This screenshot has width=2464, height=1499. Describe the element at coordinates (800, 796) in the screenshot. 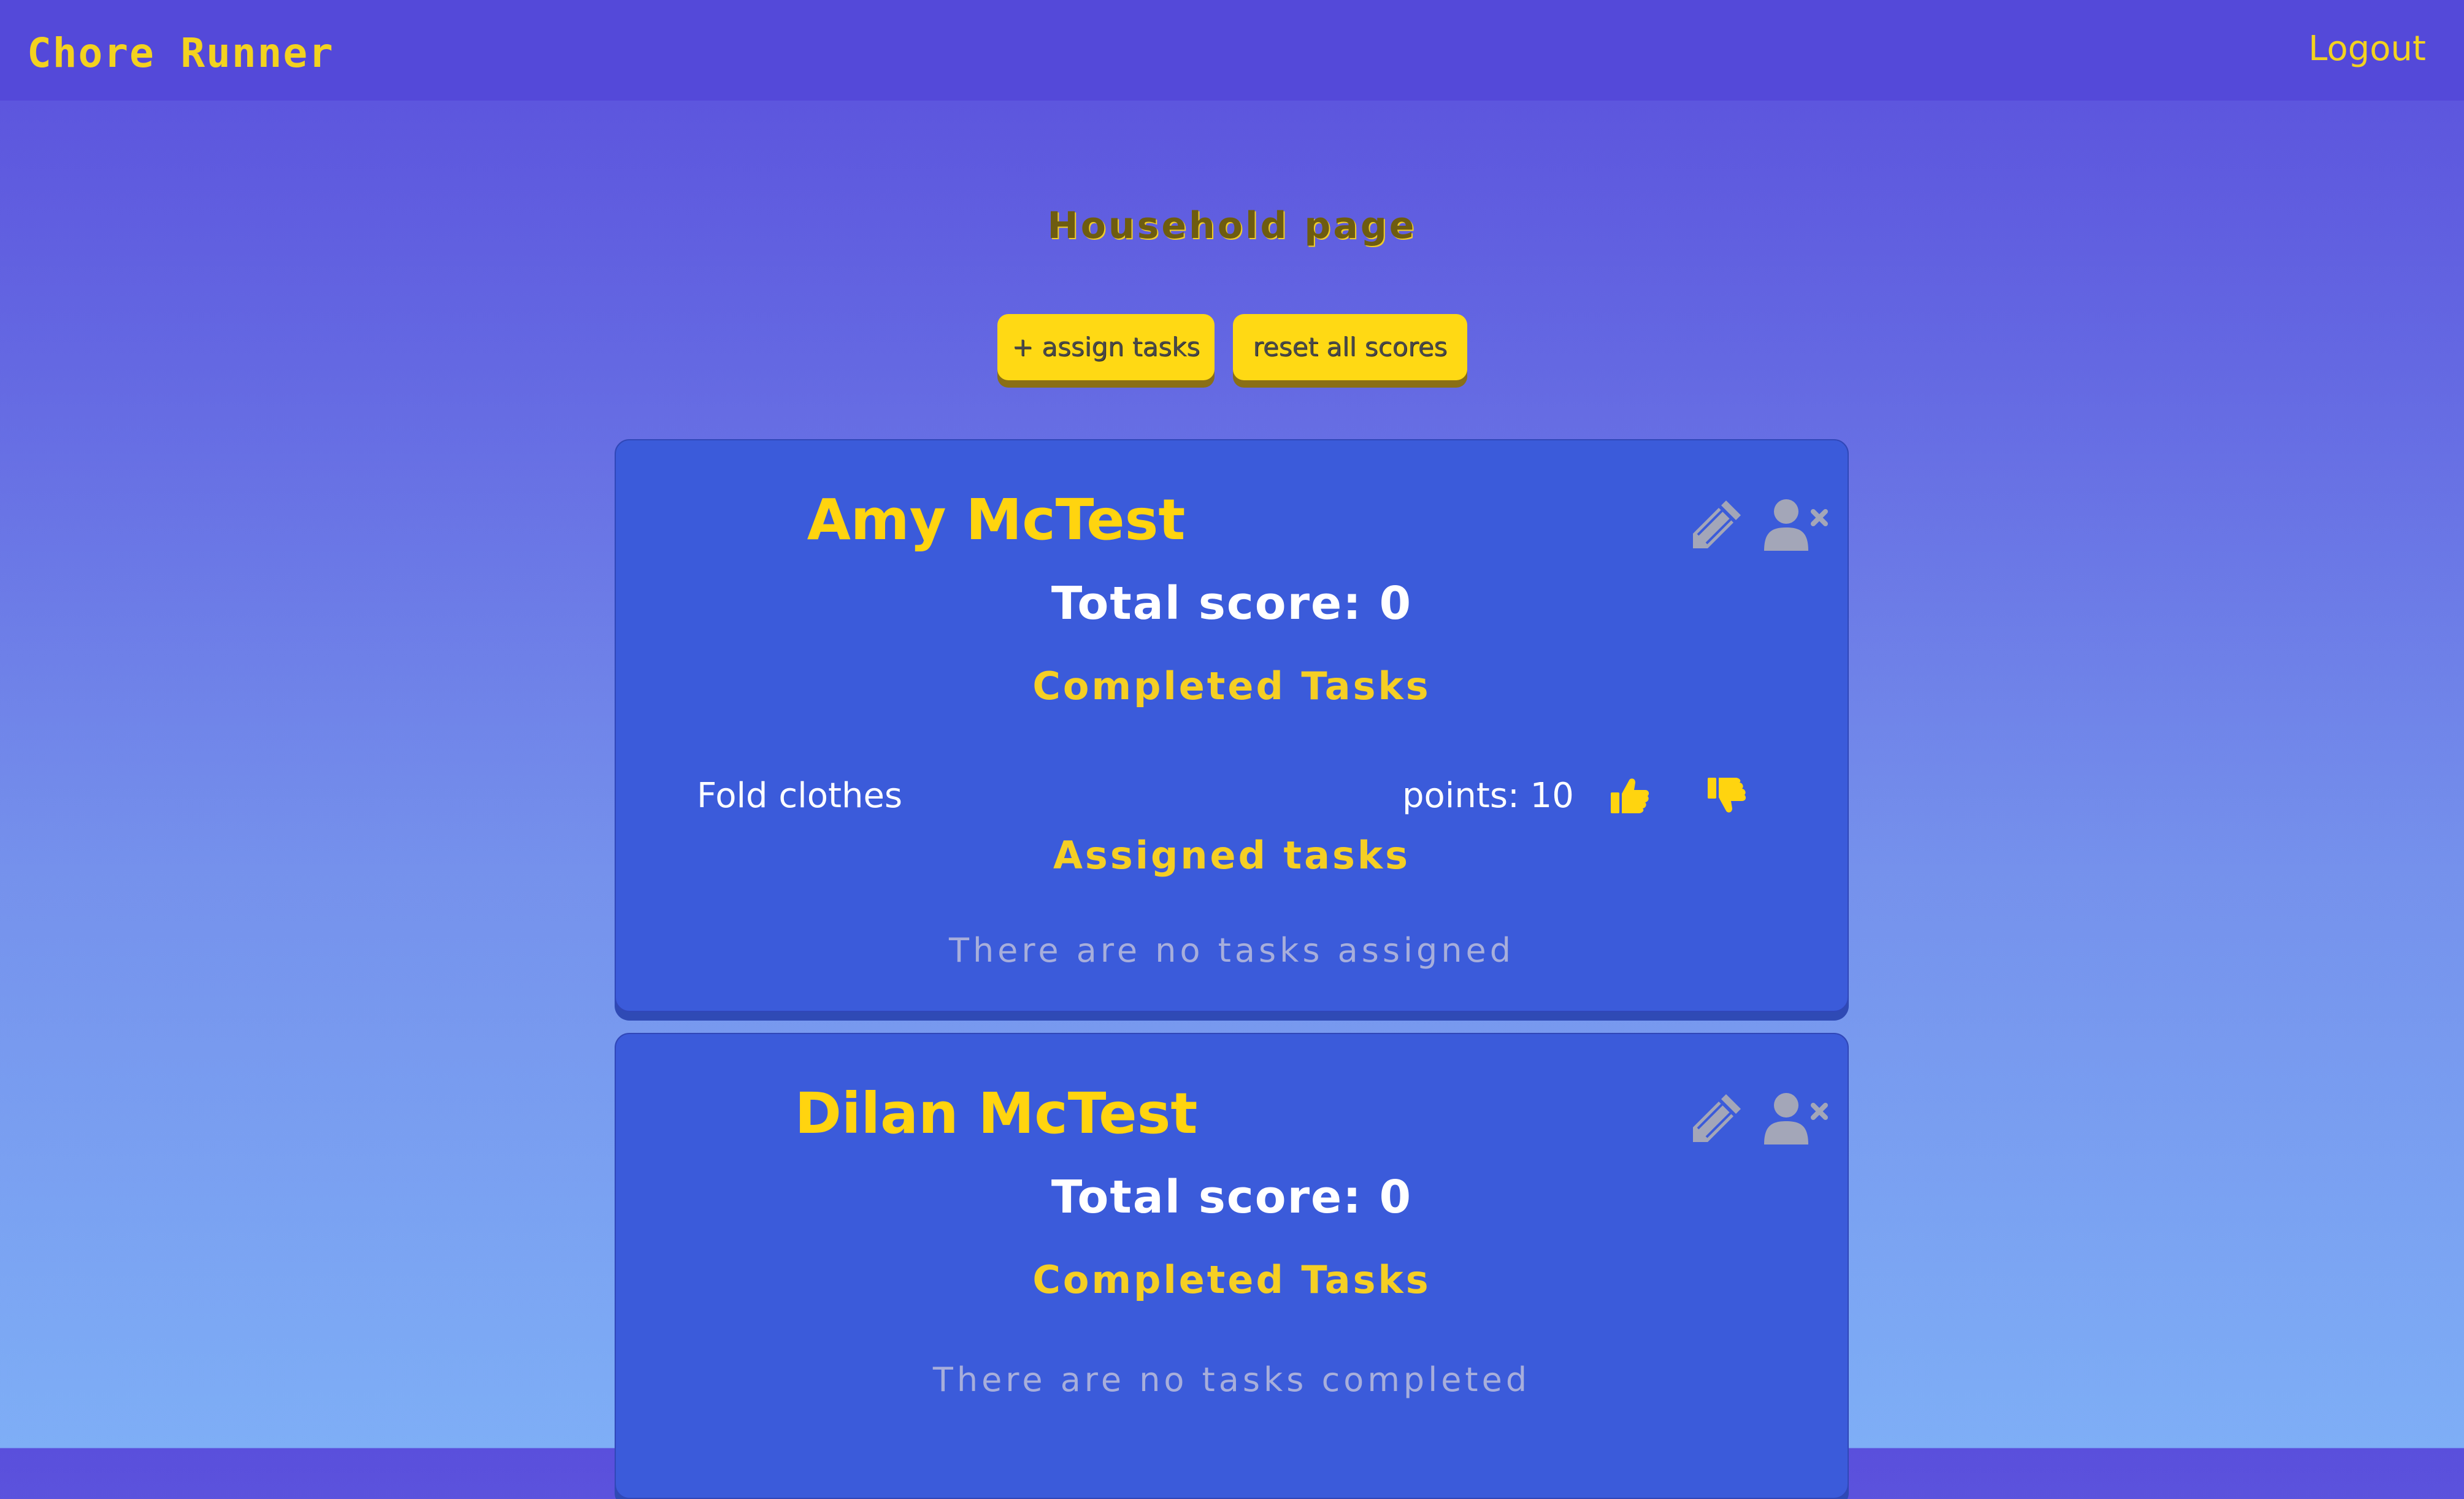

I see `task-name: Fold clothes` at that location.